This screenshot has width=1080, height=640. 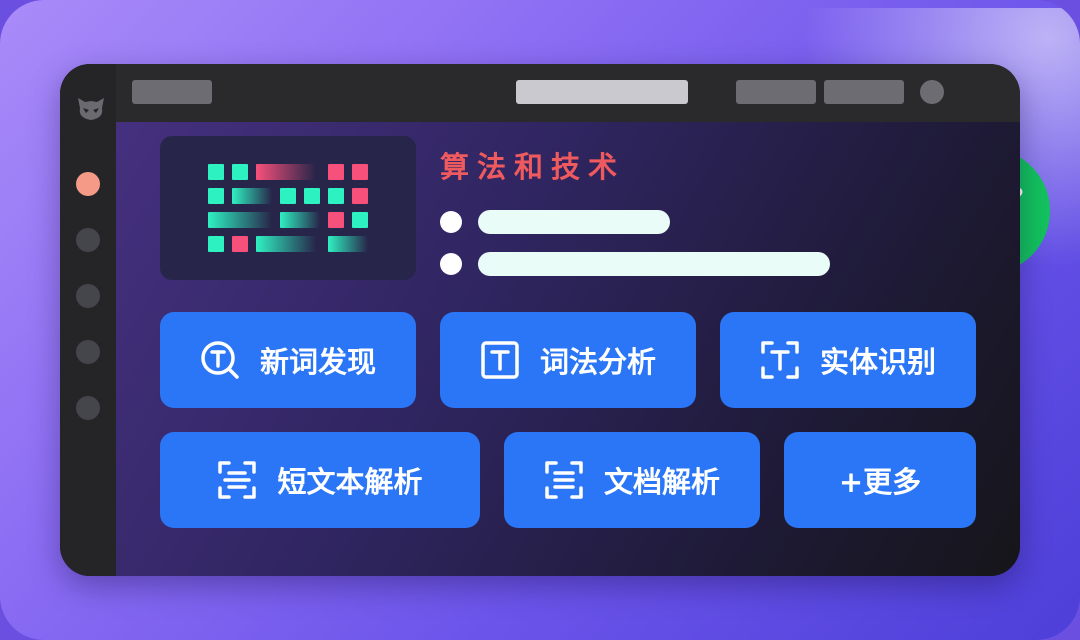 What do you see at coordinates (661, 482) in the screenshot?
I see `document-parsing-label: 文档解析` at bounding box center [661, 482].